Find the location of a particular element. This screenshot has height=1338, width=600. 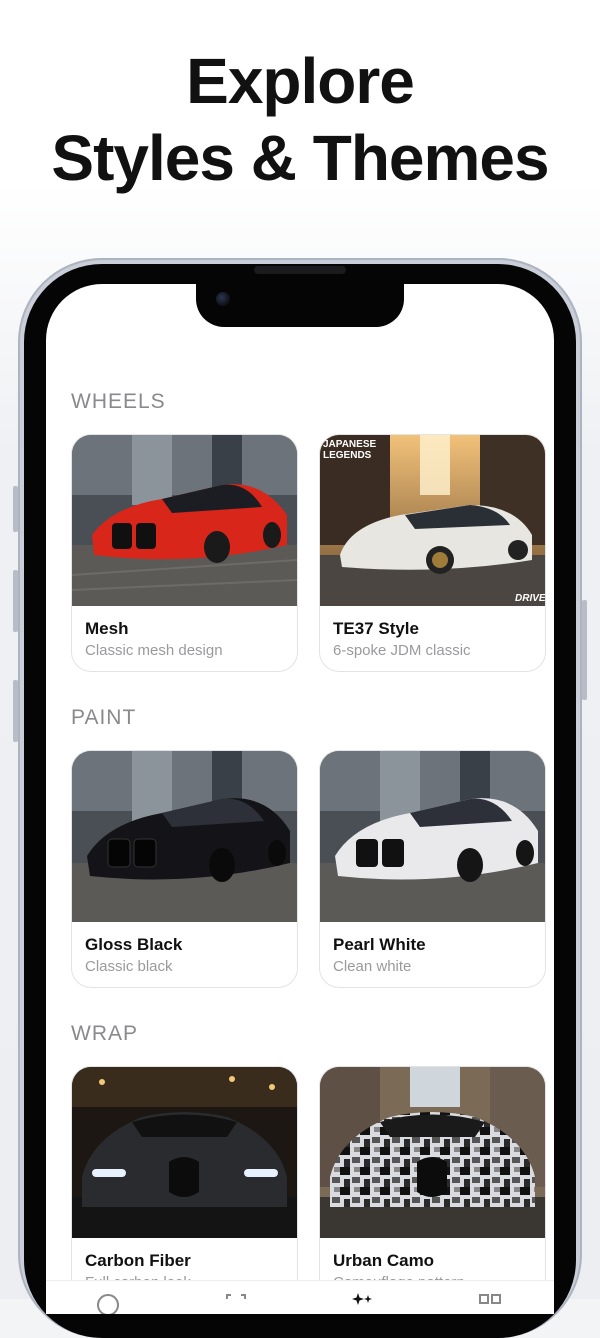

headline: Explore Styles & Themes is located at coordinates (300, 121).